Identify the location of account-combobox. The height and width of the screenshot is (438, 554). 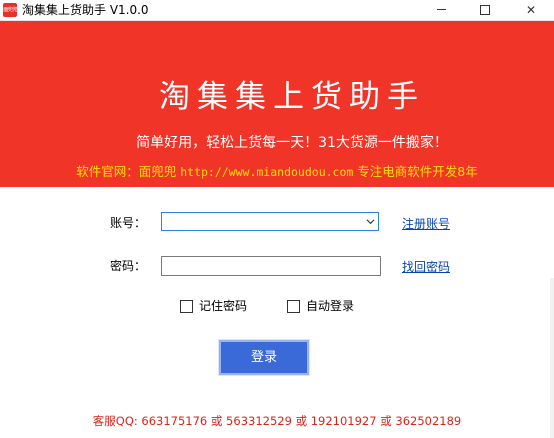
(270, 221).